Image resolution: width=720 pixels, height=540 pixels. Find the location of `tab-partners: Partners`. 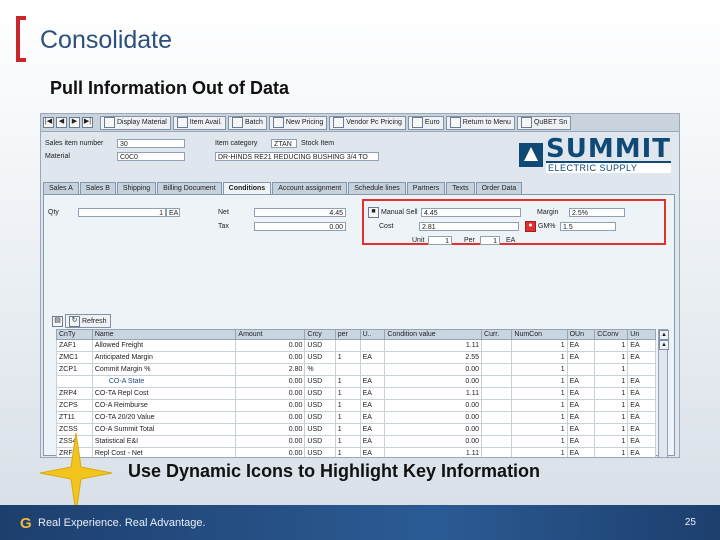

tab-partners: Partners is located at coordinates (426, 188).